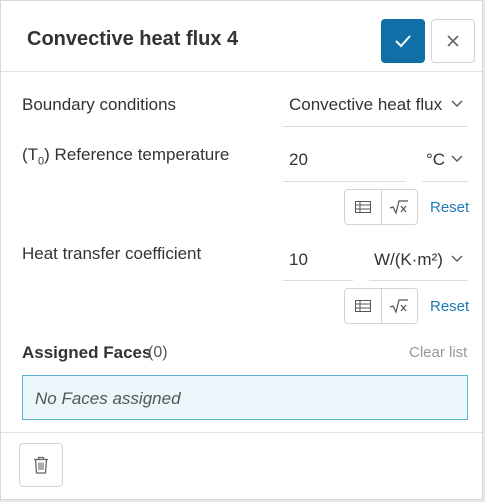 This screenshot has height=502, width=485. What do you see at coordinates (87, 352) in the screenshot?
I see `assigned-faces-title: Assigned Faces` at bounding box center [87, 352].